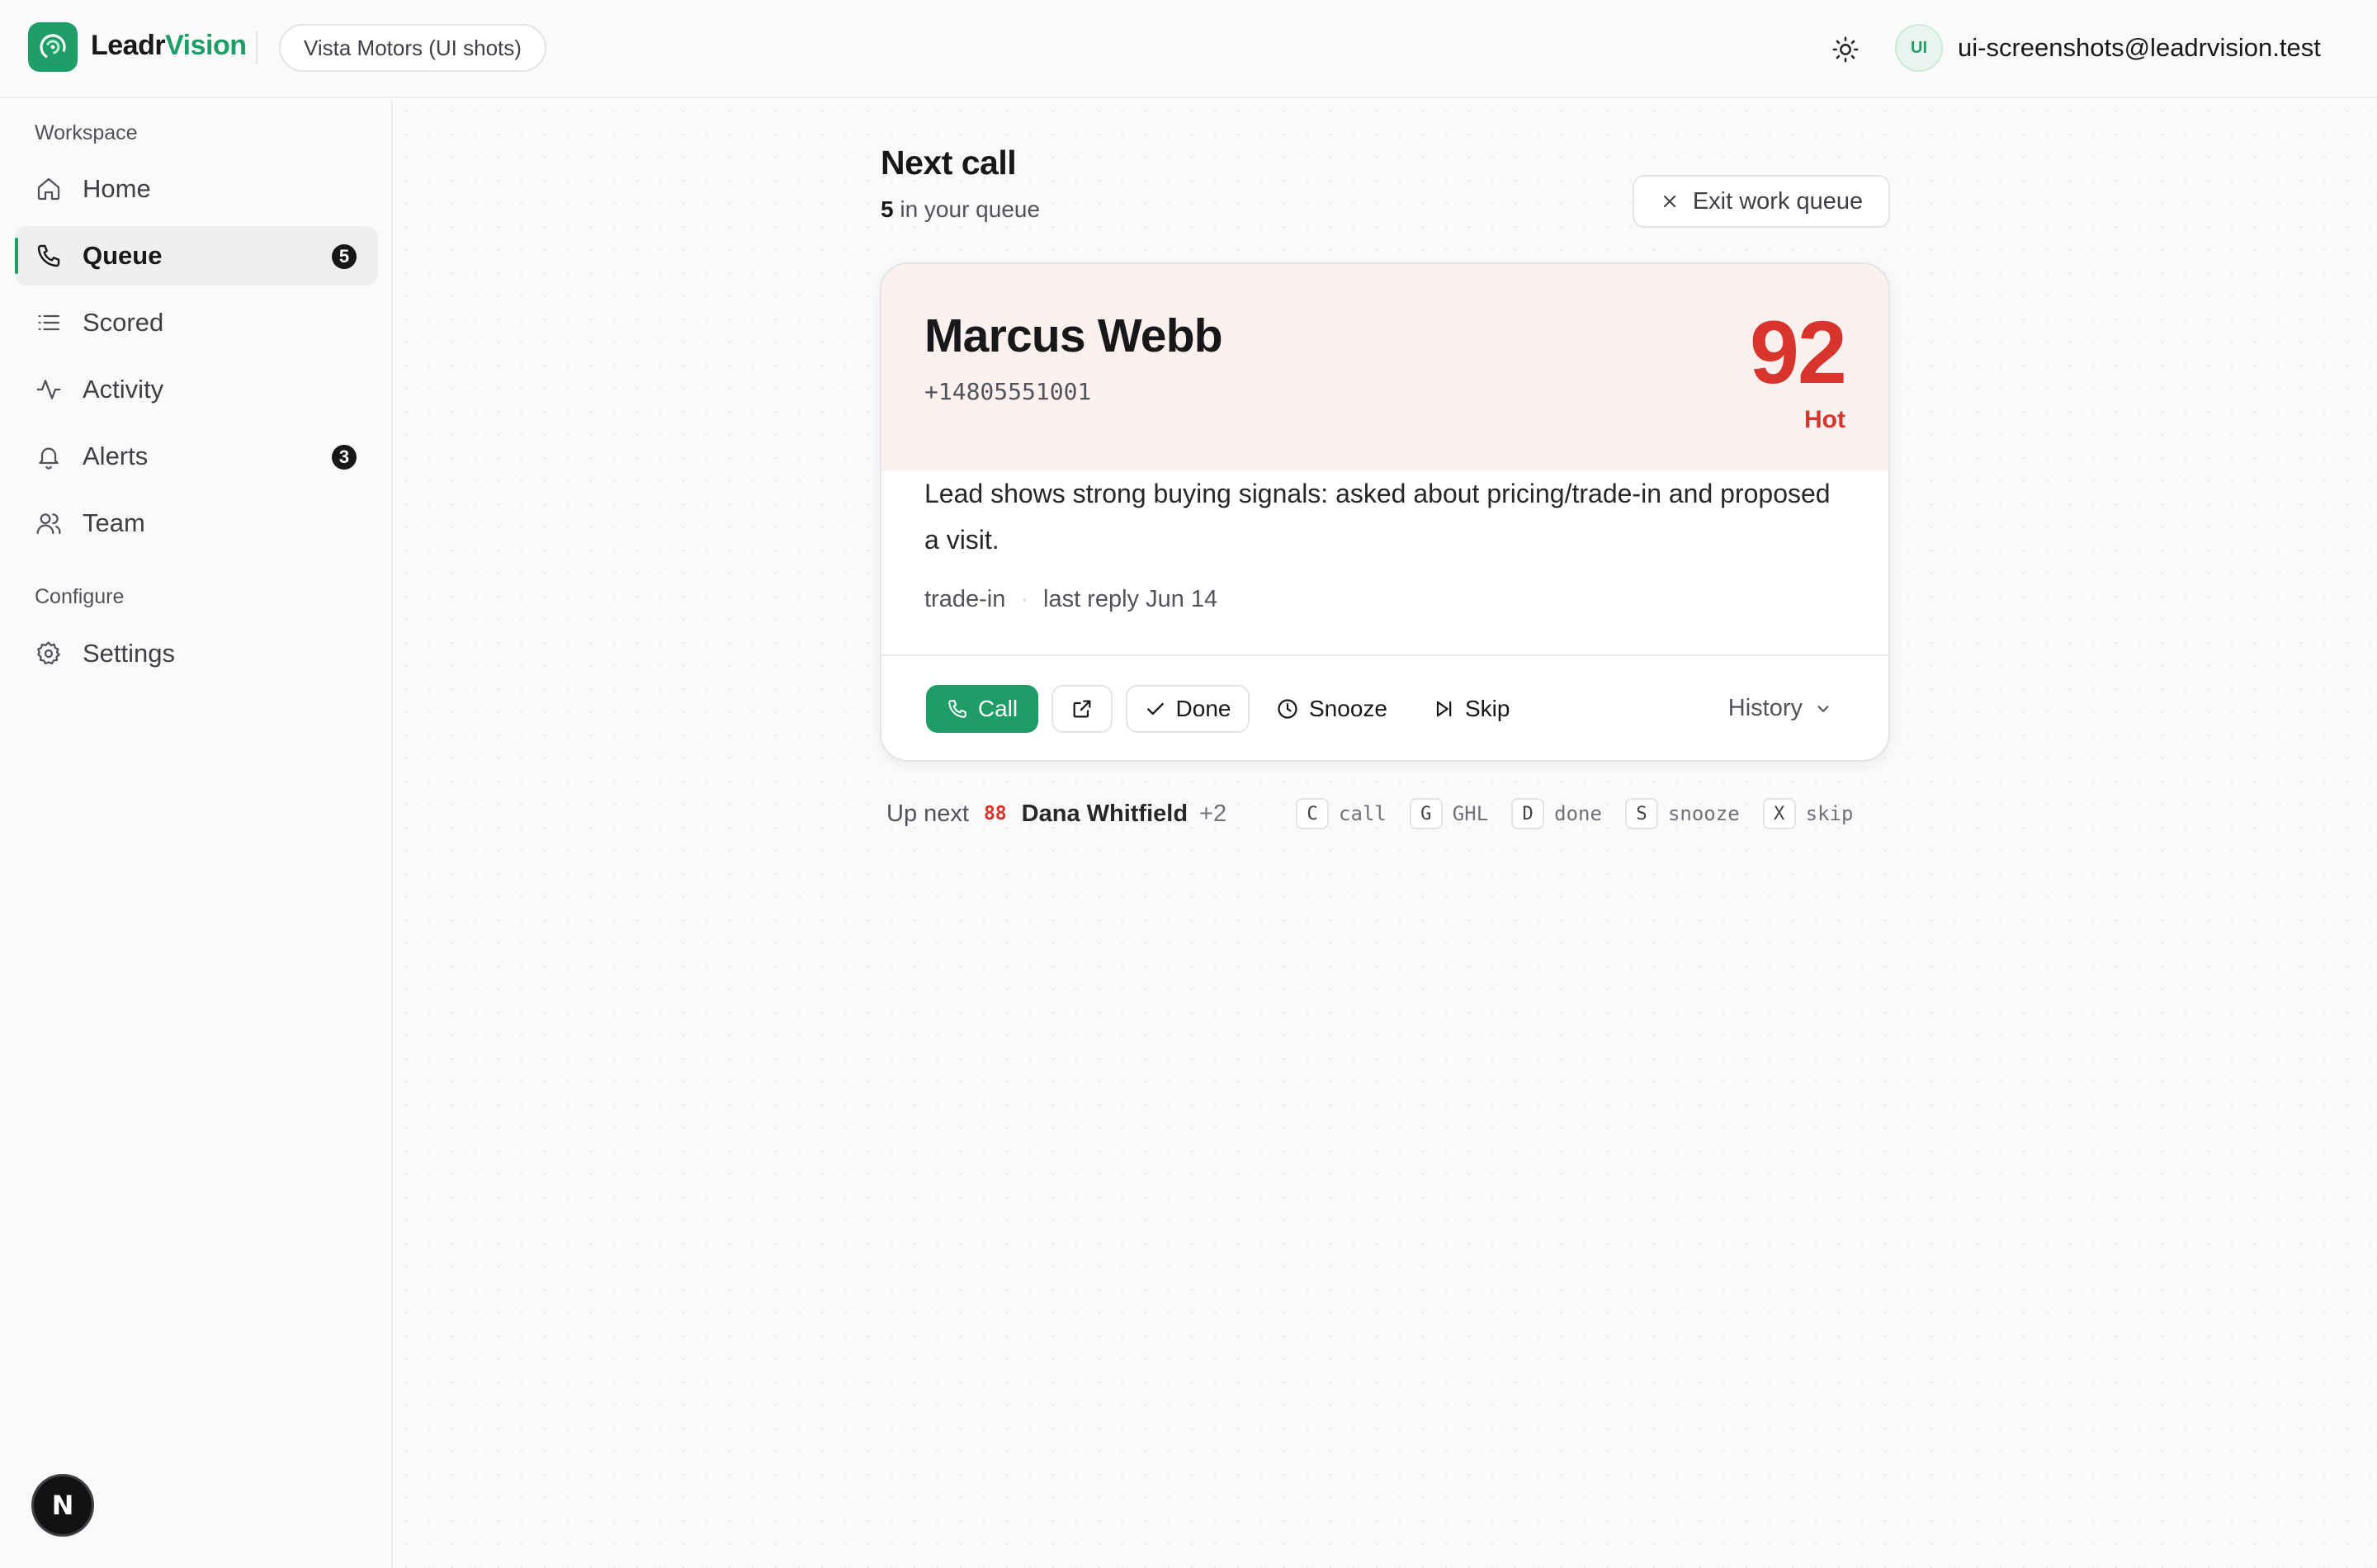  Describe the element at coordinates (927, 813) in the screenshot. I see `up-next-label: Up next` at that location.